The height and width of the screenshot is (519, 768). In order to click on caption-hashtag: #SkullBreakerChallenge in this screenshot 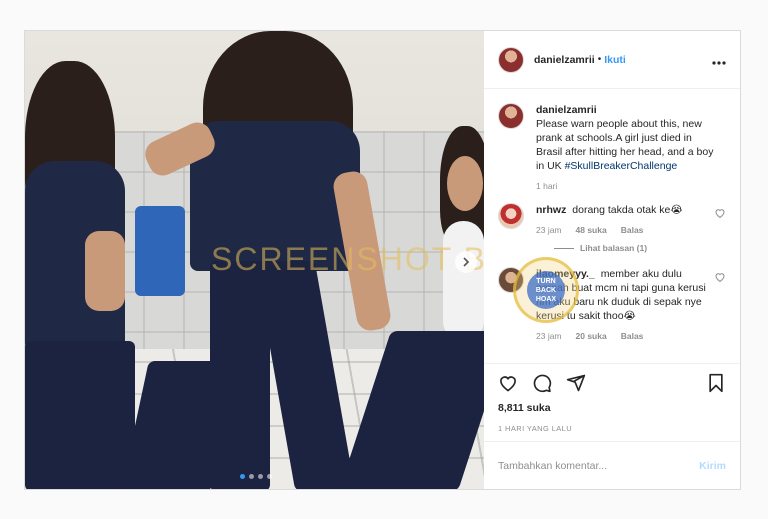, I will do `click(621, 166)`.